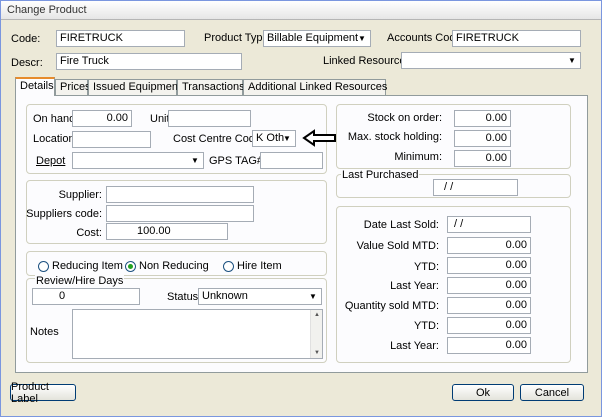  I want to click on last-purchased-field: / /, so click(475, 187).